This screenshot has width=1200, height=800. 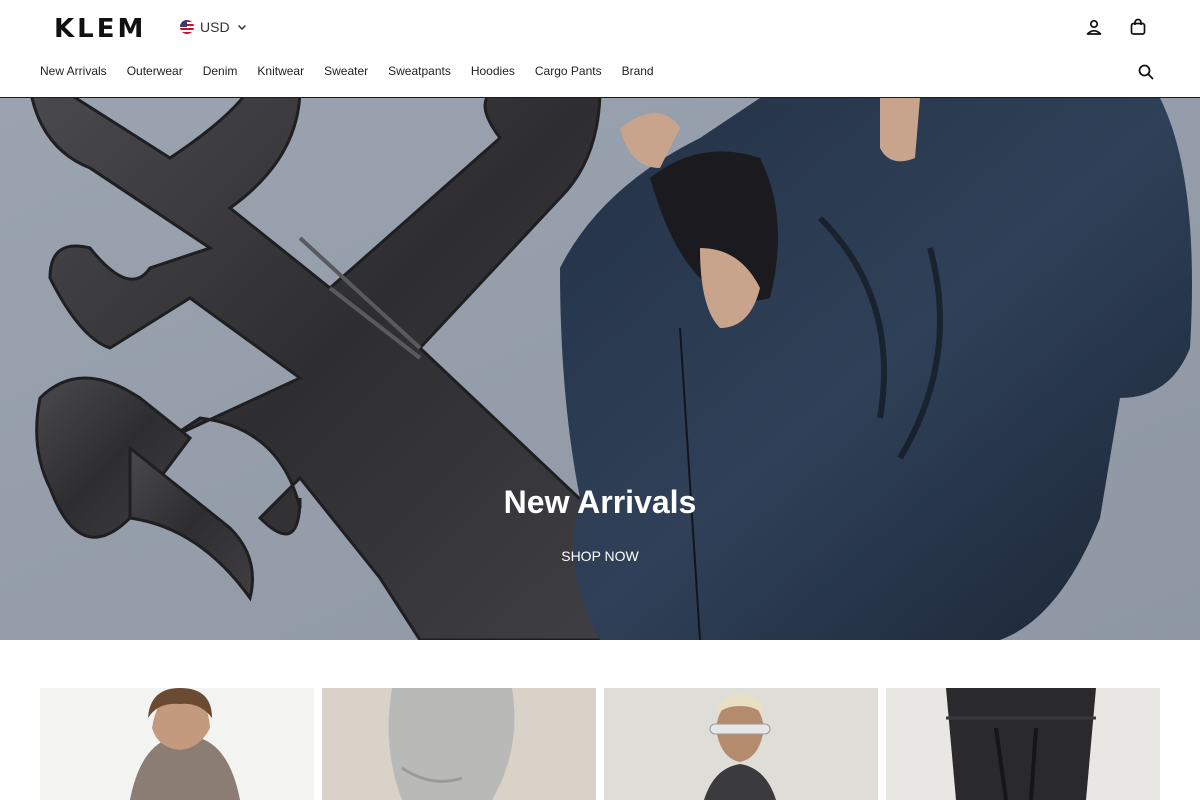 What do you see at coordinates (638, 71) in the screenshot?
I see `nav-item-brand: Brand` at bounding box center [638, 71].